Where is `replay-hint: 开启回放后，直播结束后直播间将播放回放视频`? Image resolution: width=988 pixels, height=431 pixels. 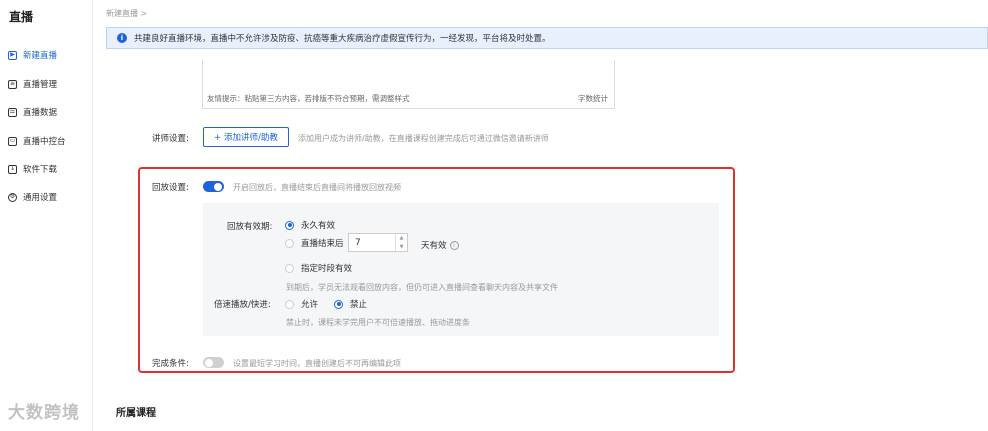 replay-hint: 开启回放后，直播结束后直播间将播放回放视频 is located at coordinates (317, 187).